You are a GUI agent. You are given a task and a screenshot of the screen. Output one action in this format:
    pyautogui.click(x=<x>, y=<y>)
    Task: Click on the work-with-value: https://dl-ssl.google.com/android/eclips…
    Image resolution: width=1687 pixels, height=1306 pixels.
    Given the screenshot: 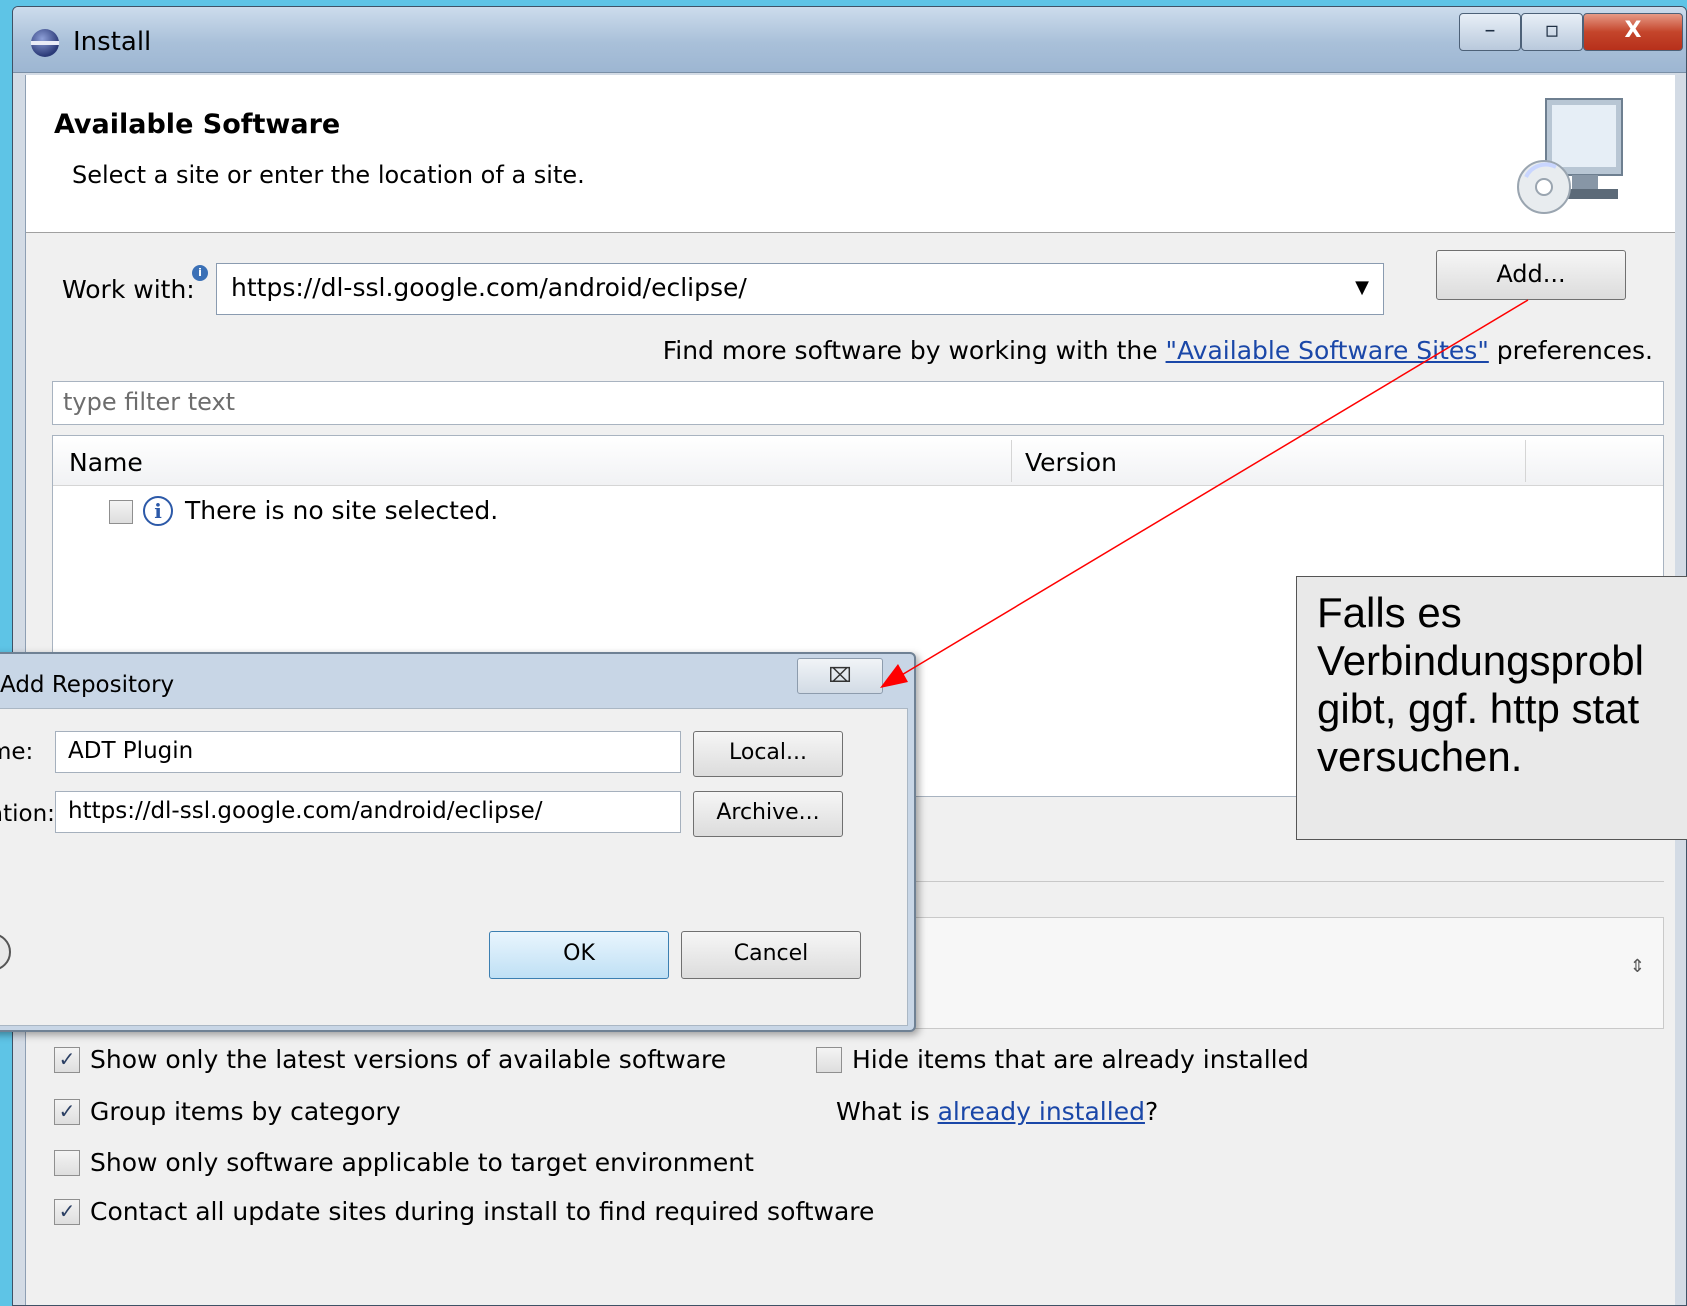 What is the action you would take?
    pyautogui.click(x=489, y=287)
    